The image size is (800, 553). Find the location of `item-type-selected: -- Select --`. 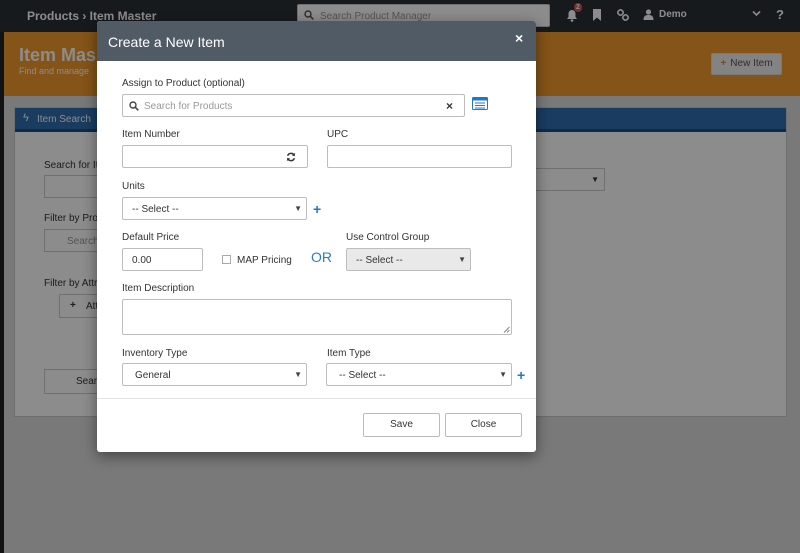

item-type-selected: -- Select -- is located at coordinates (362, 375).